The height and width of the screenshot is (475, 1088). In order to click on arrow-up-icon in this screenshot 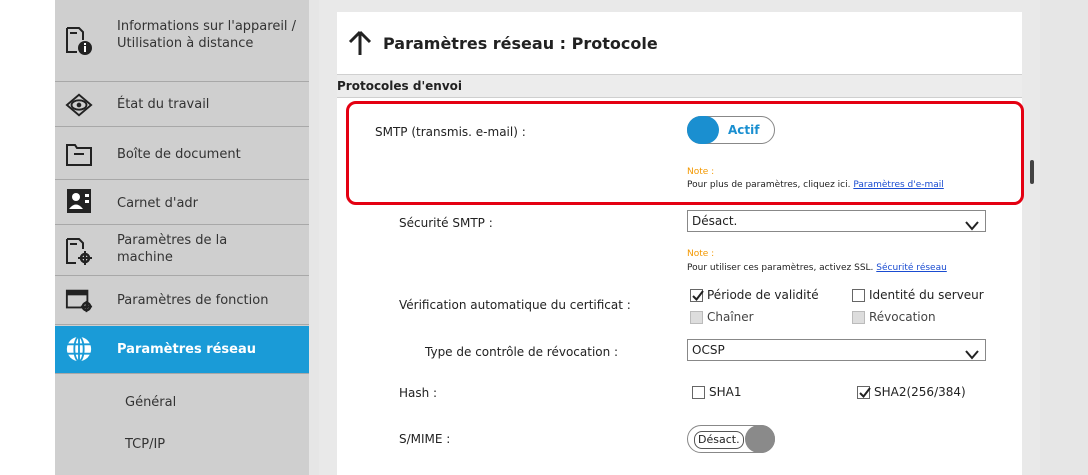, I will do `click(360, 45)`.